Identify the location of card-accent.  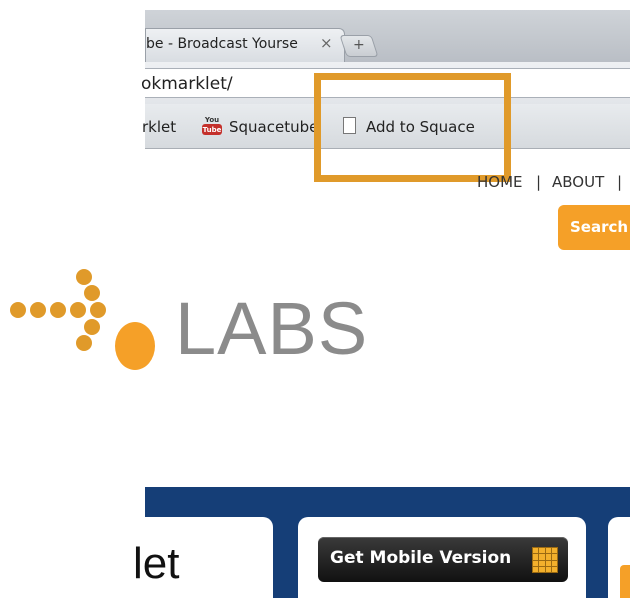
(625, 581).